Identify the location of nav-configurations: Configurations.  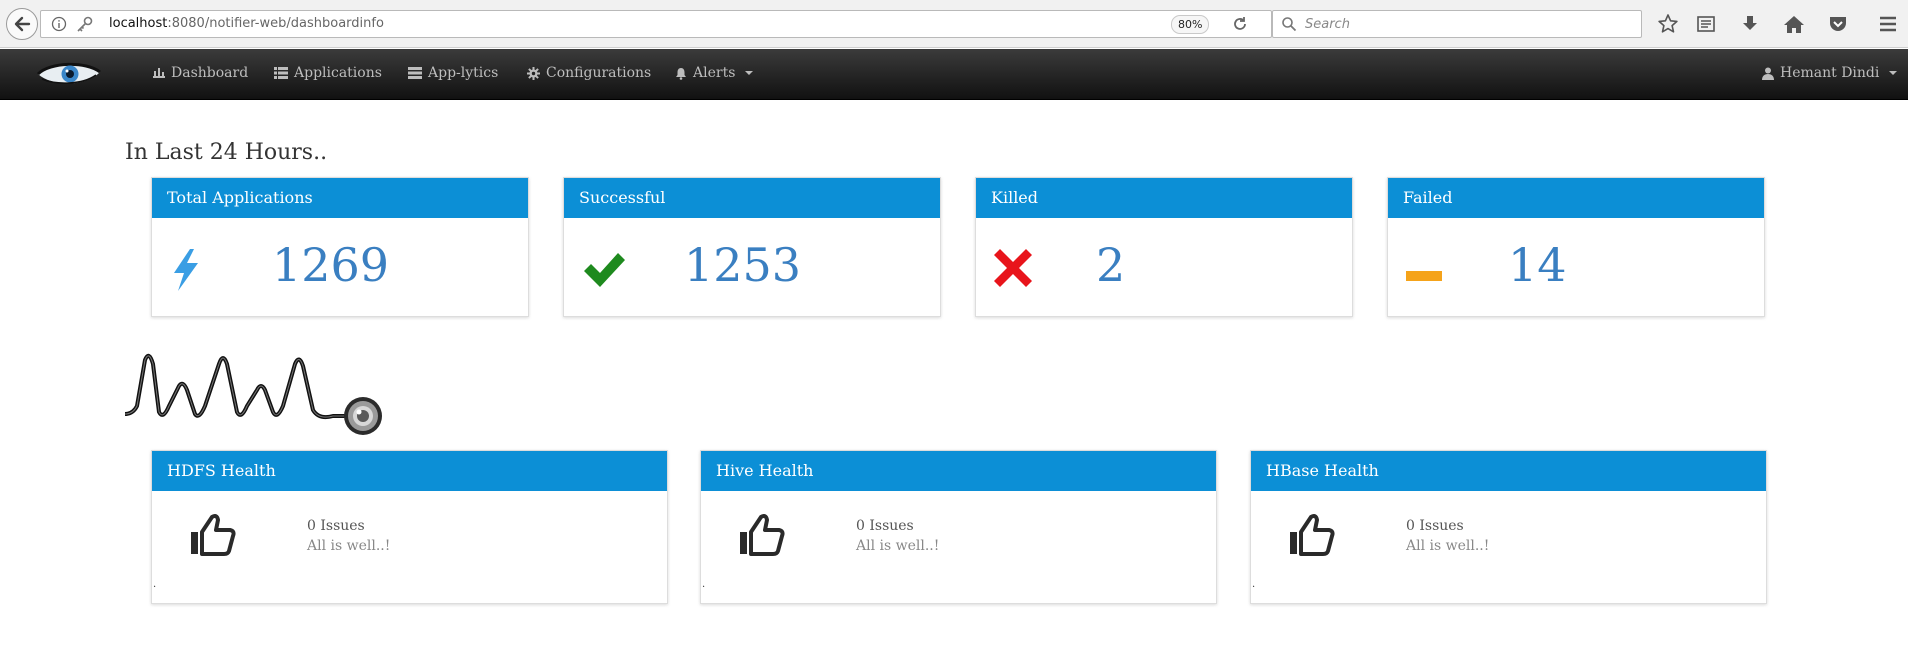
(589, 73).